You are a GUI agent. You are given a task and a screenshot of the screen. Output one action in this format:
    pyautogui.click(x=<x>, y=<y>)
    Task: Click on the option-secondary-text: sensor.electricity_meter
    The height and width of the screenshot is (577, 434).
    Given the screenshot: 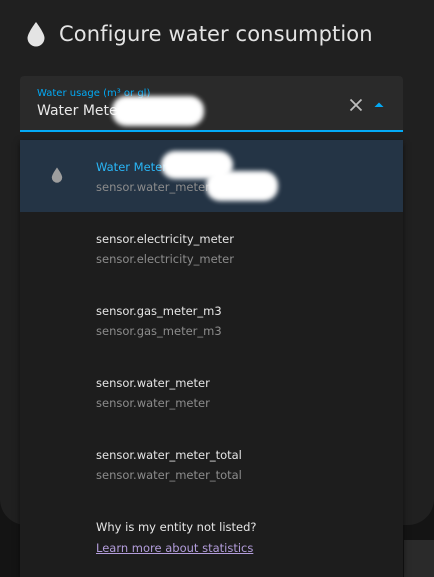 What is the action you would take?
    pyautogui.click(x=165, y=259)
    